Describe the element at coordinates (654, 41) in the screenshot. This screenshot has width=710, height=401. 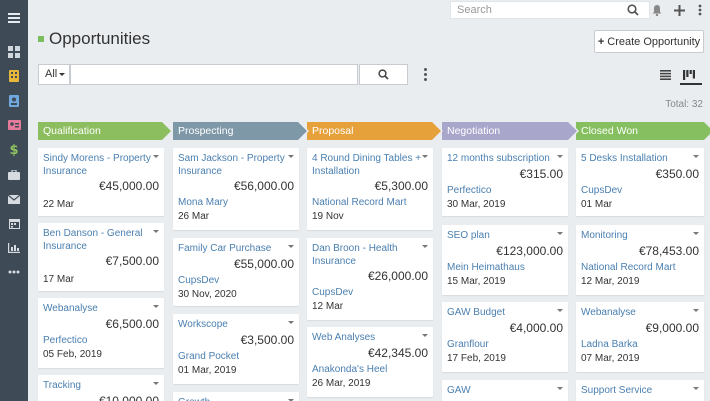
I see `create-opportunity-label: Create Opportunity` at that location.